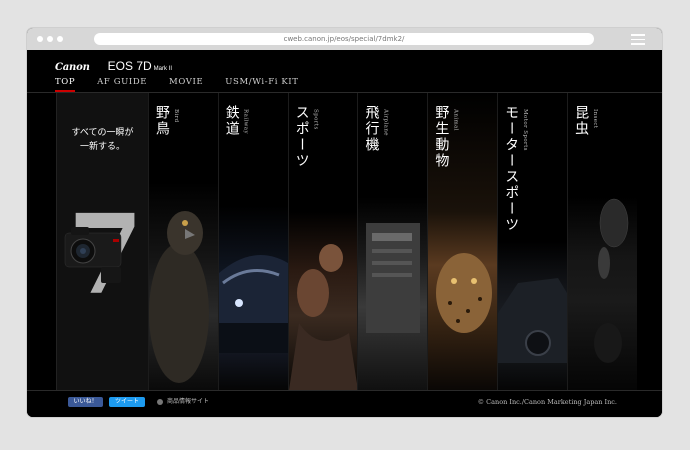 The height and width of the screenshot is (450, 690). I want to click on facebook-like-button: いいね！, so click(85, 402).